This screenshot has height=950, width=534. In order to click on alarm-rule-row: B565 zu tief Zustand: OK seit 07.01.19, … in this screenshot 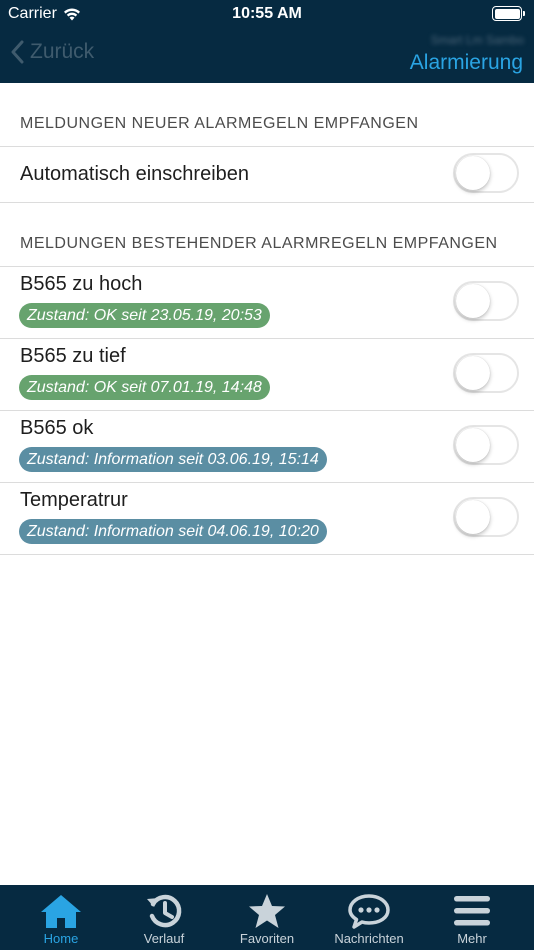, I will do `click(267, 374)`.